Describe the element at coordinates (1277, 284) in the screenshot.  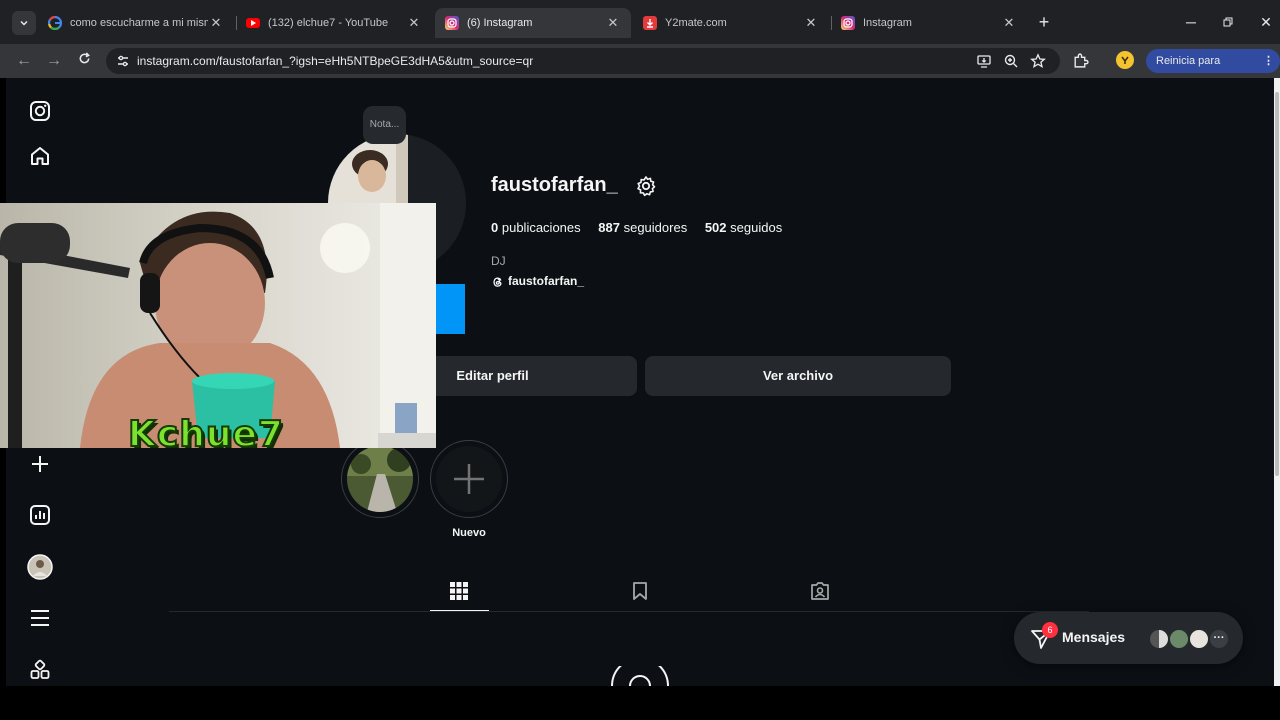
I see `scrollbar-thumb` at that location.